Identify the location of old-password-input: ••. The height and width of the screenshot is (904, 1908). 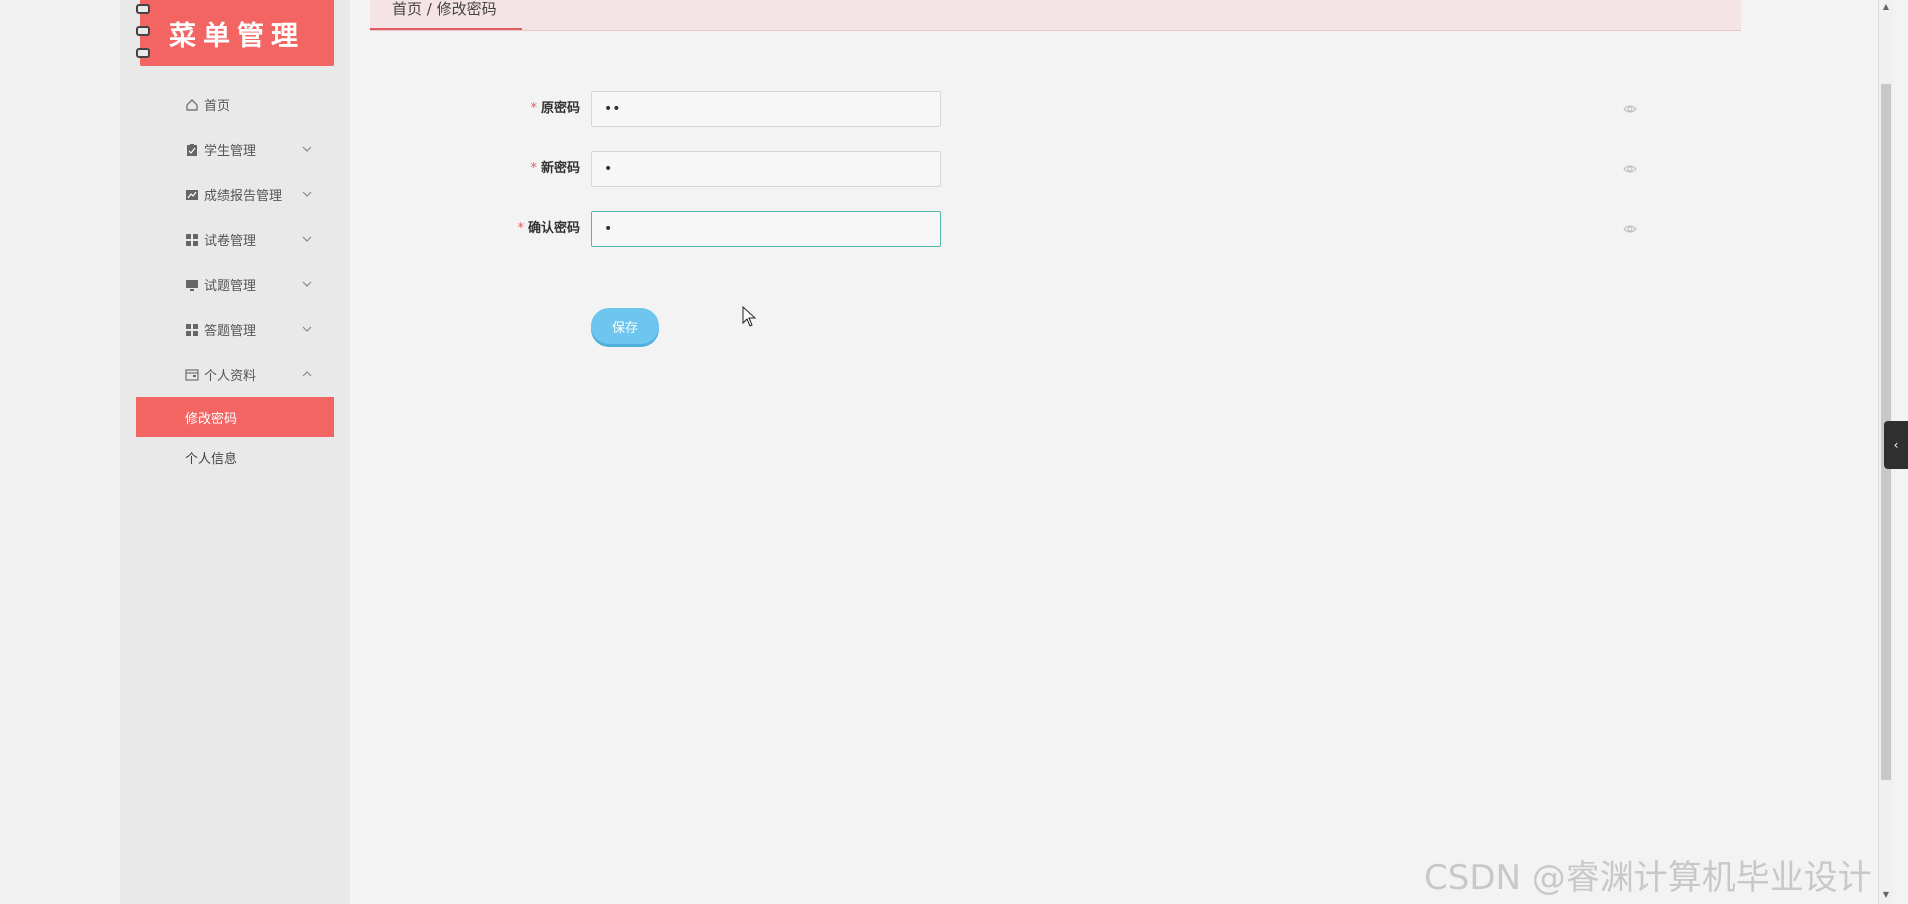
(766, 109).